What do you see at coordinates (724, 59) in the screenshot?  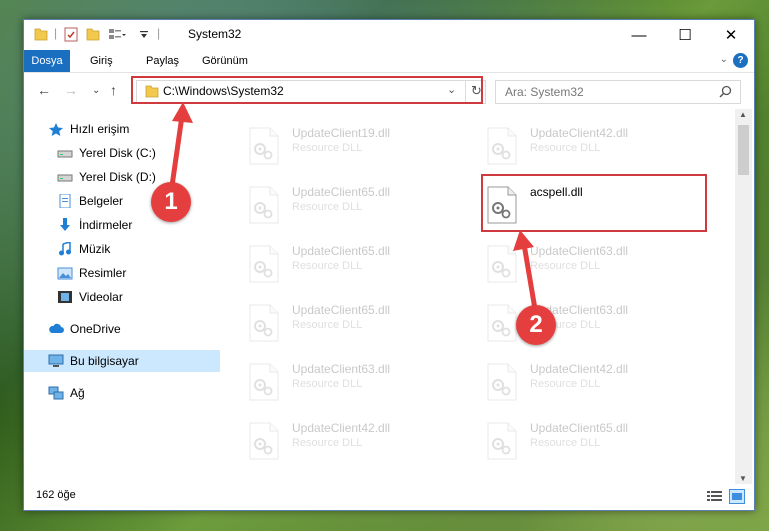 I see `expand-ribbon-icon: ⌄` at bounding box center [724, 59].